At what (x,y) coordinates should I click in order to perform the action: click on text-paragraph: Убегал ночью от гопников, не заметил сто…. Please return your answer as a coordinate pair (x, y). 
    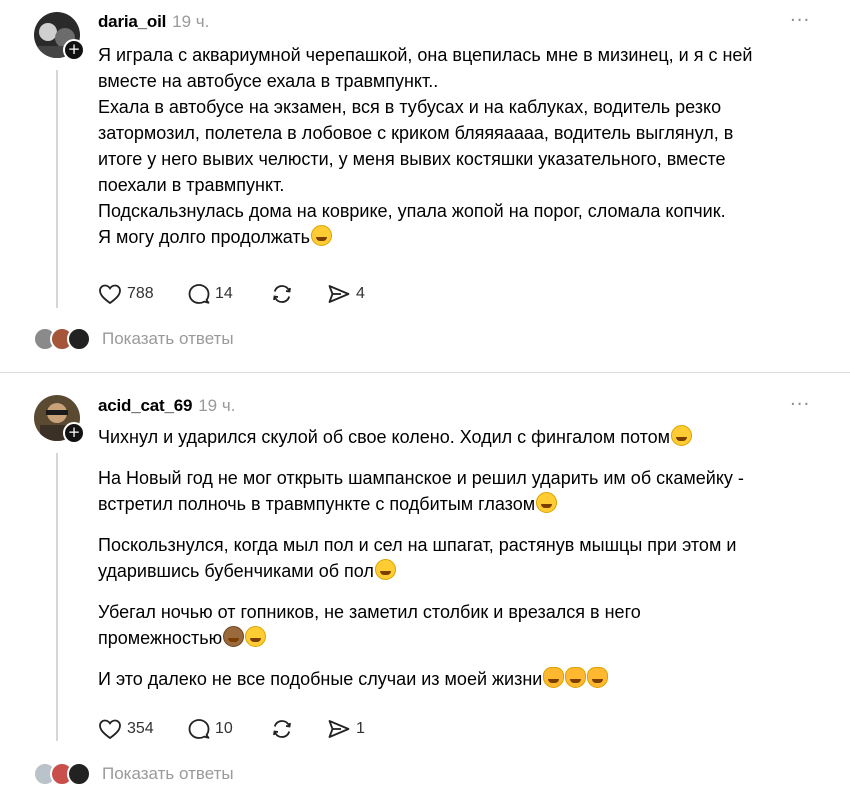
    Looking at the image, I should click on (463, 625).